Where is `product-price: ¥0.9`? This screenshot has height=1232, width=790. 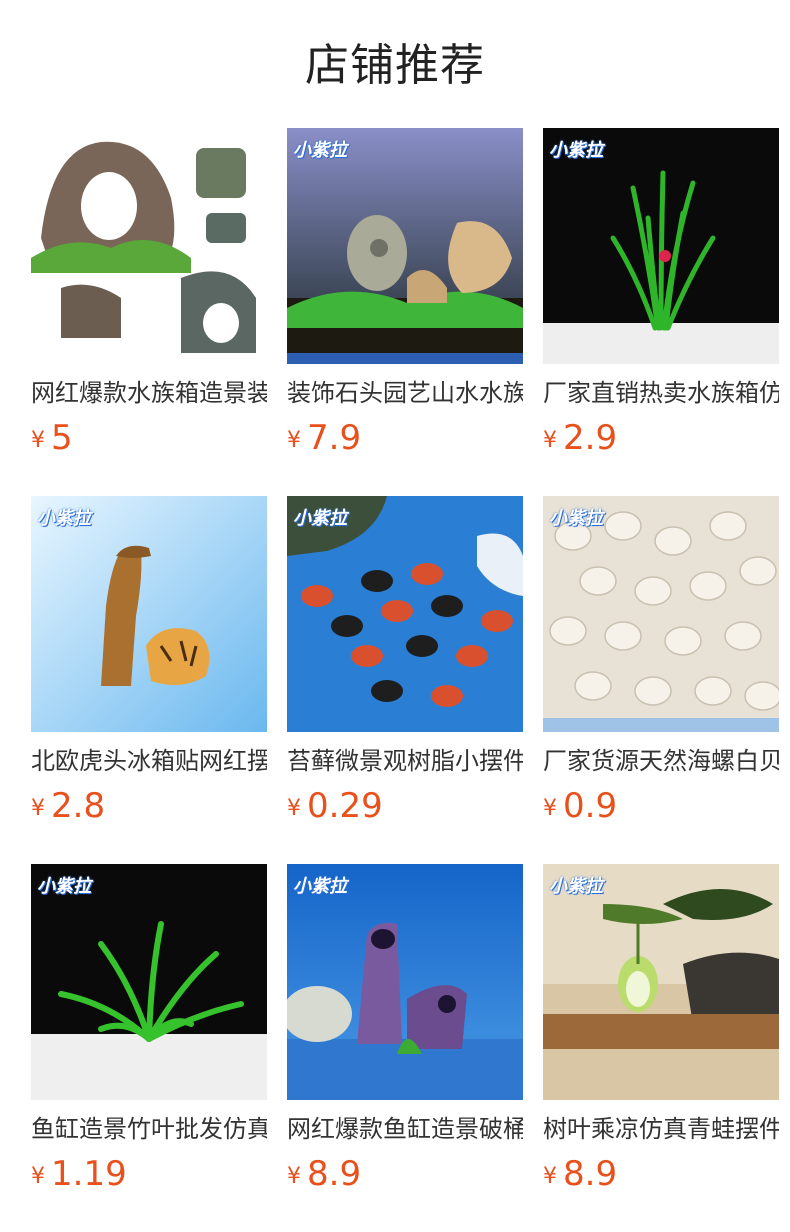
product-price: ¥0.9 is located at coordinates (580, 806).